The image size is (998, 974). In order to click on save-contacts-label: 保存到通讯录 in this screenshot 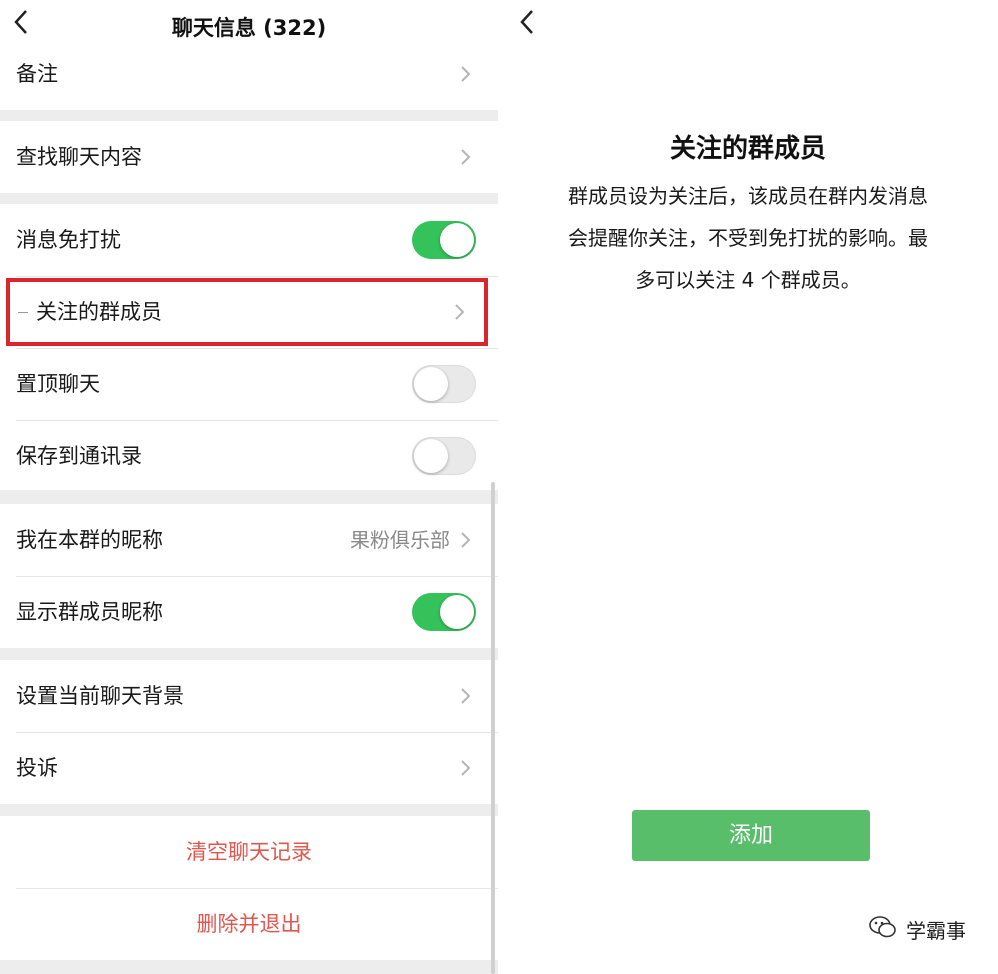, I will do `click(79, 456)`.